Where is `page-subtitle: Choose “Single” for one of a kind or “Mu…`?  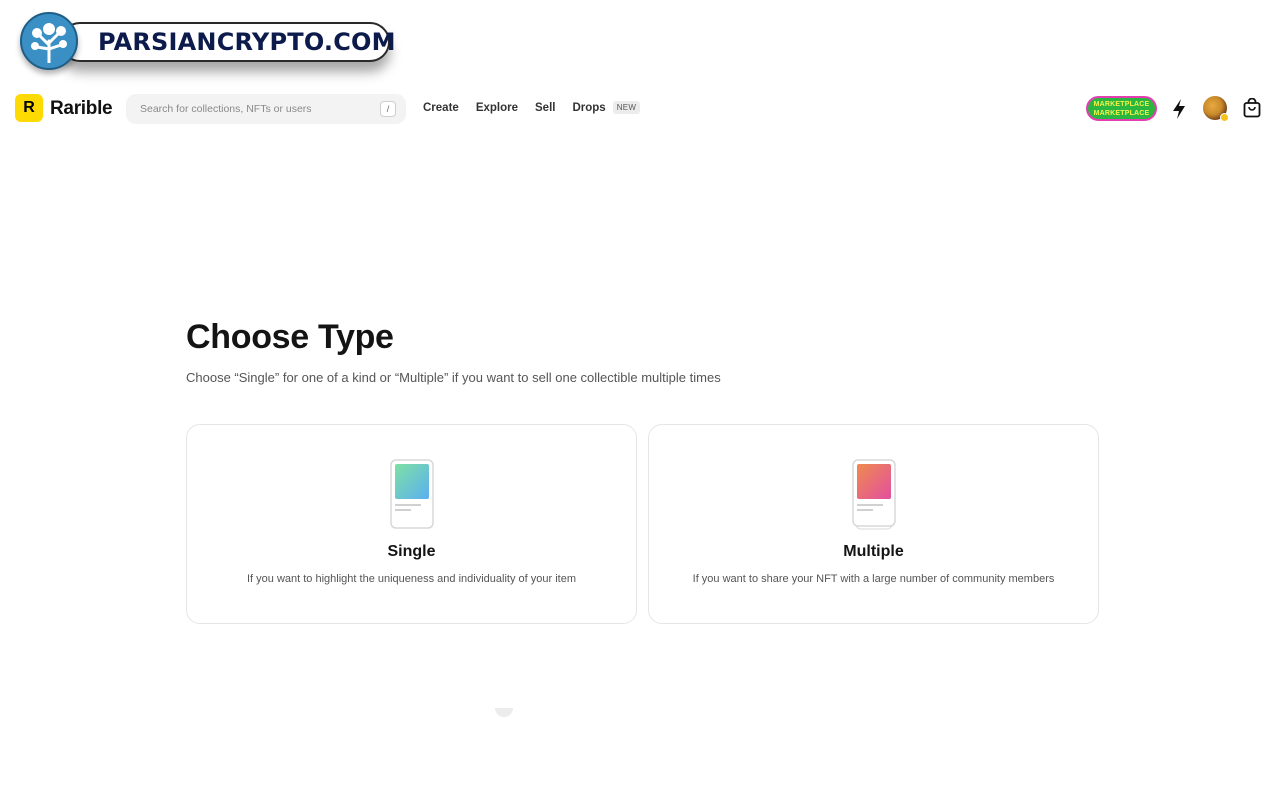 page-subtitle: Choose “Single” for one of a kind or “Mu… is located at coordinates (453, 377).